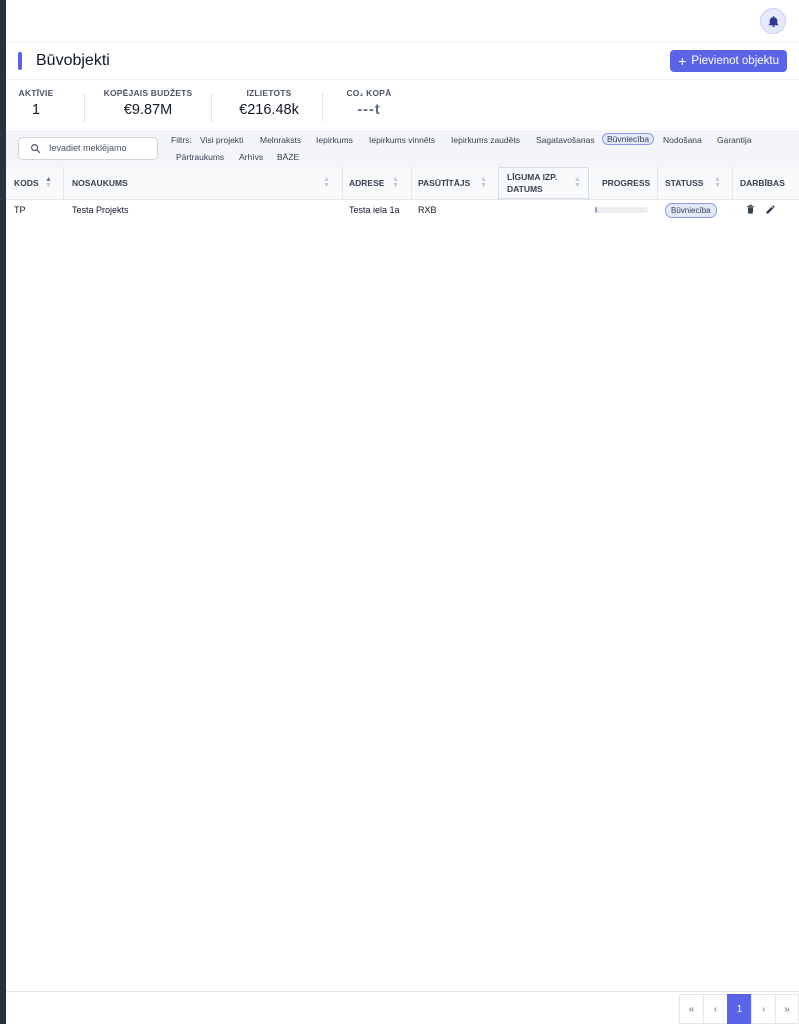  I want to click on column-header-statuss: STATUSS, so click(684, 183).